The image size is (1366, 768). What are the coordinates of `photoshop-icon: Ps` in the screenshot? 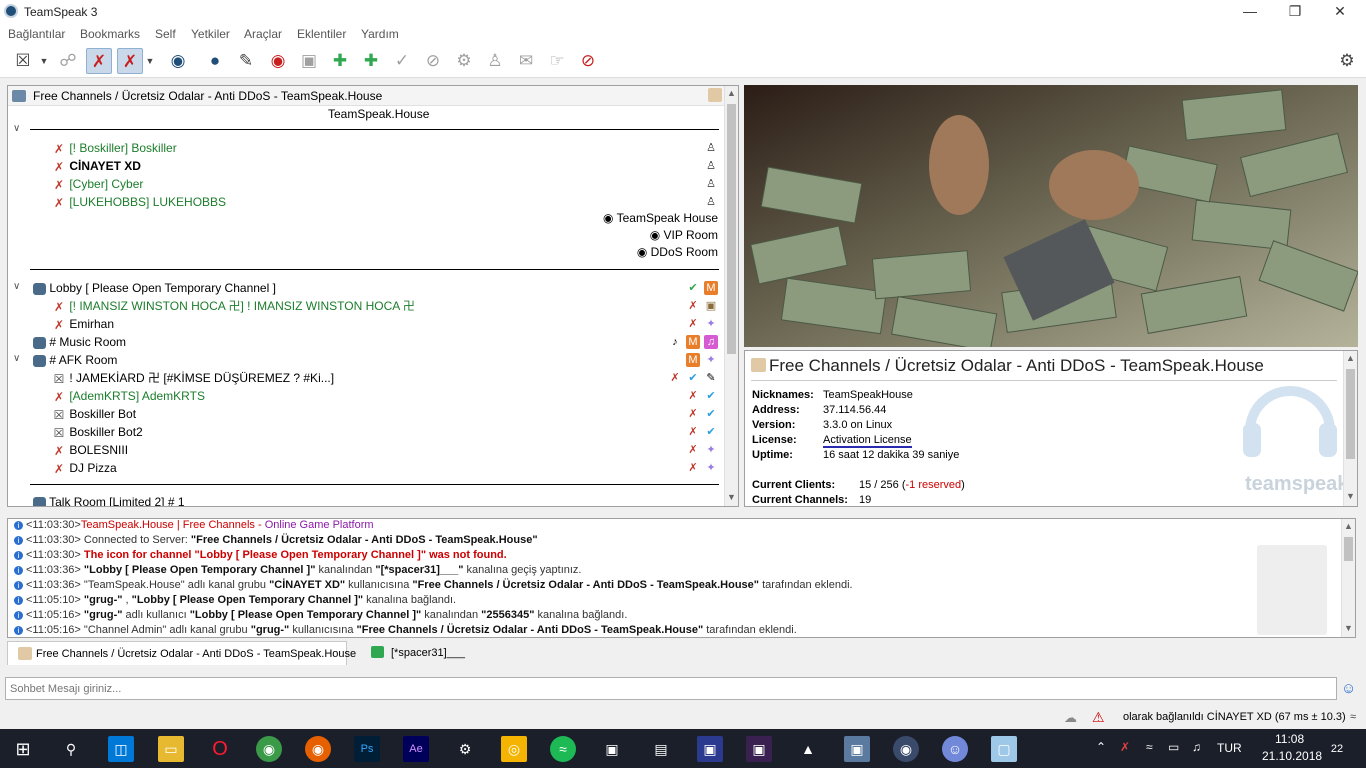 It's located at (367, 749).